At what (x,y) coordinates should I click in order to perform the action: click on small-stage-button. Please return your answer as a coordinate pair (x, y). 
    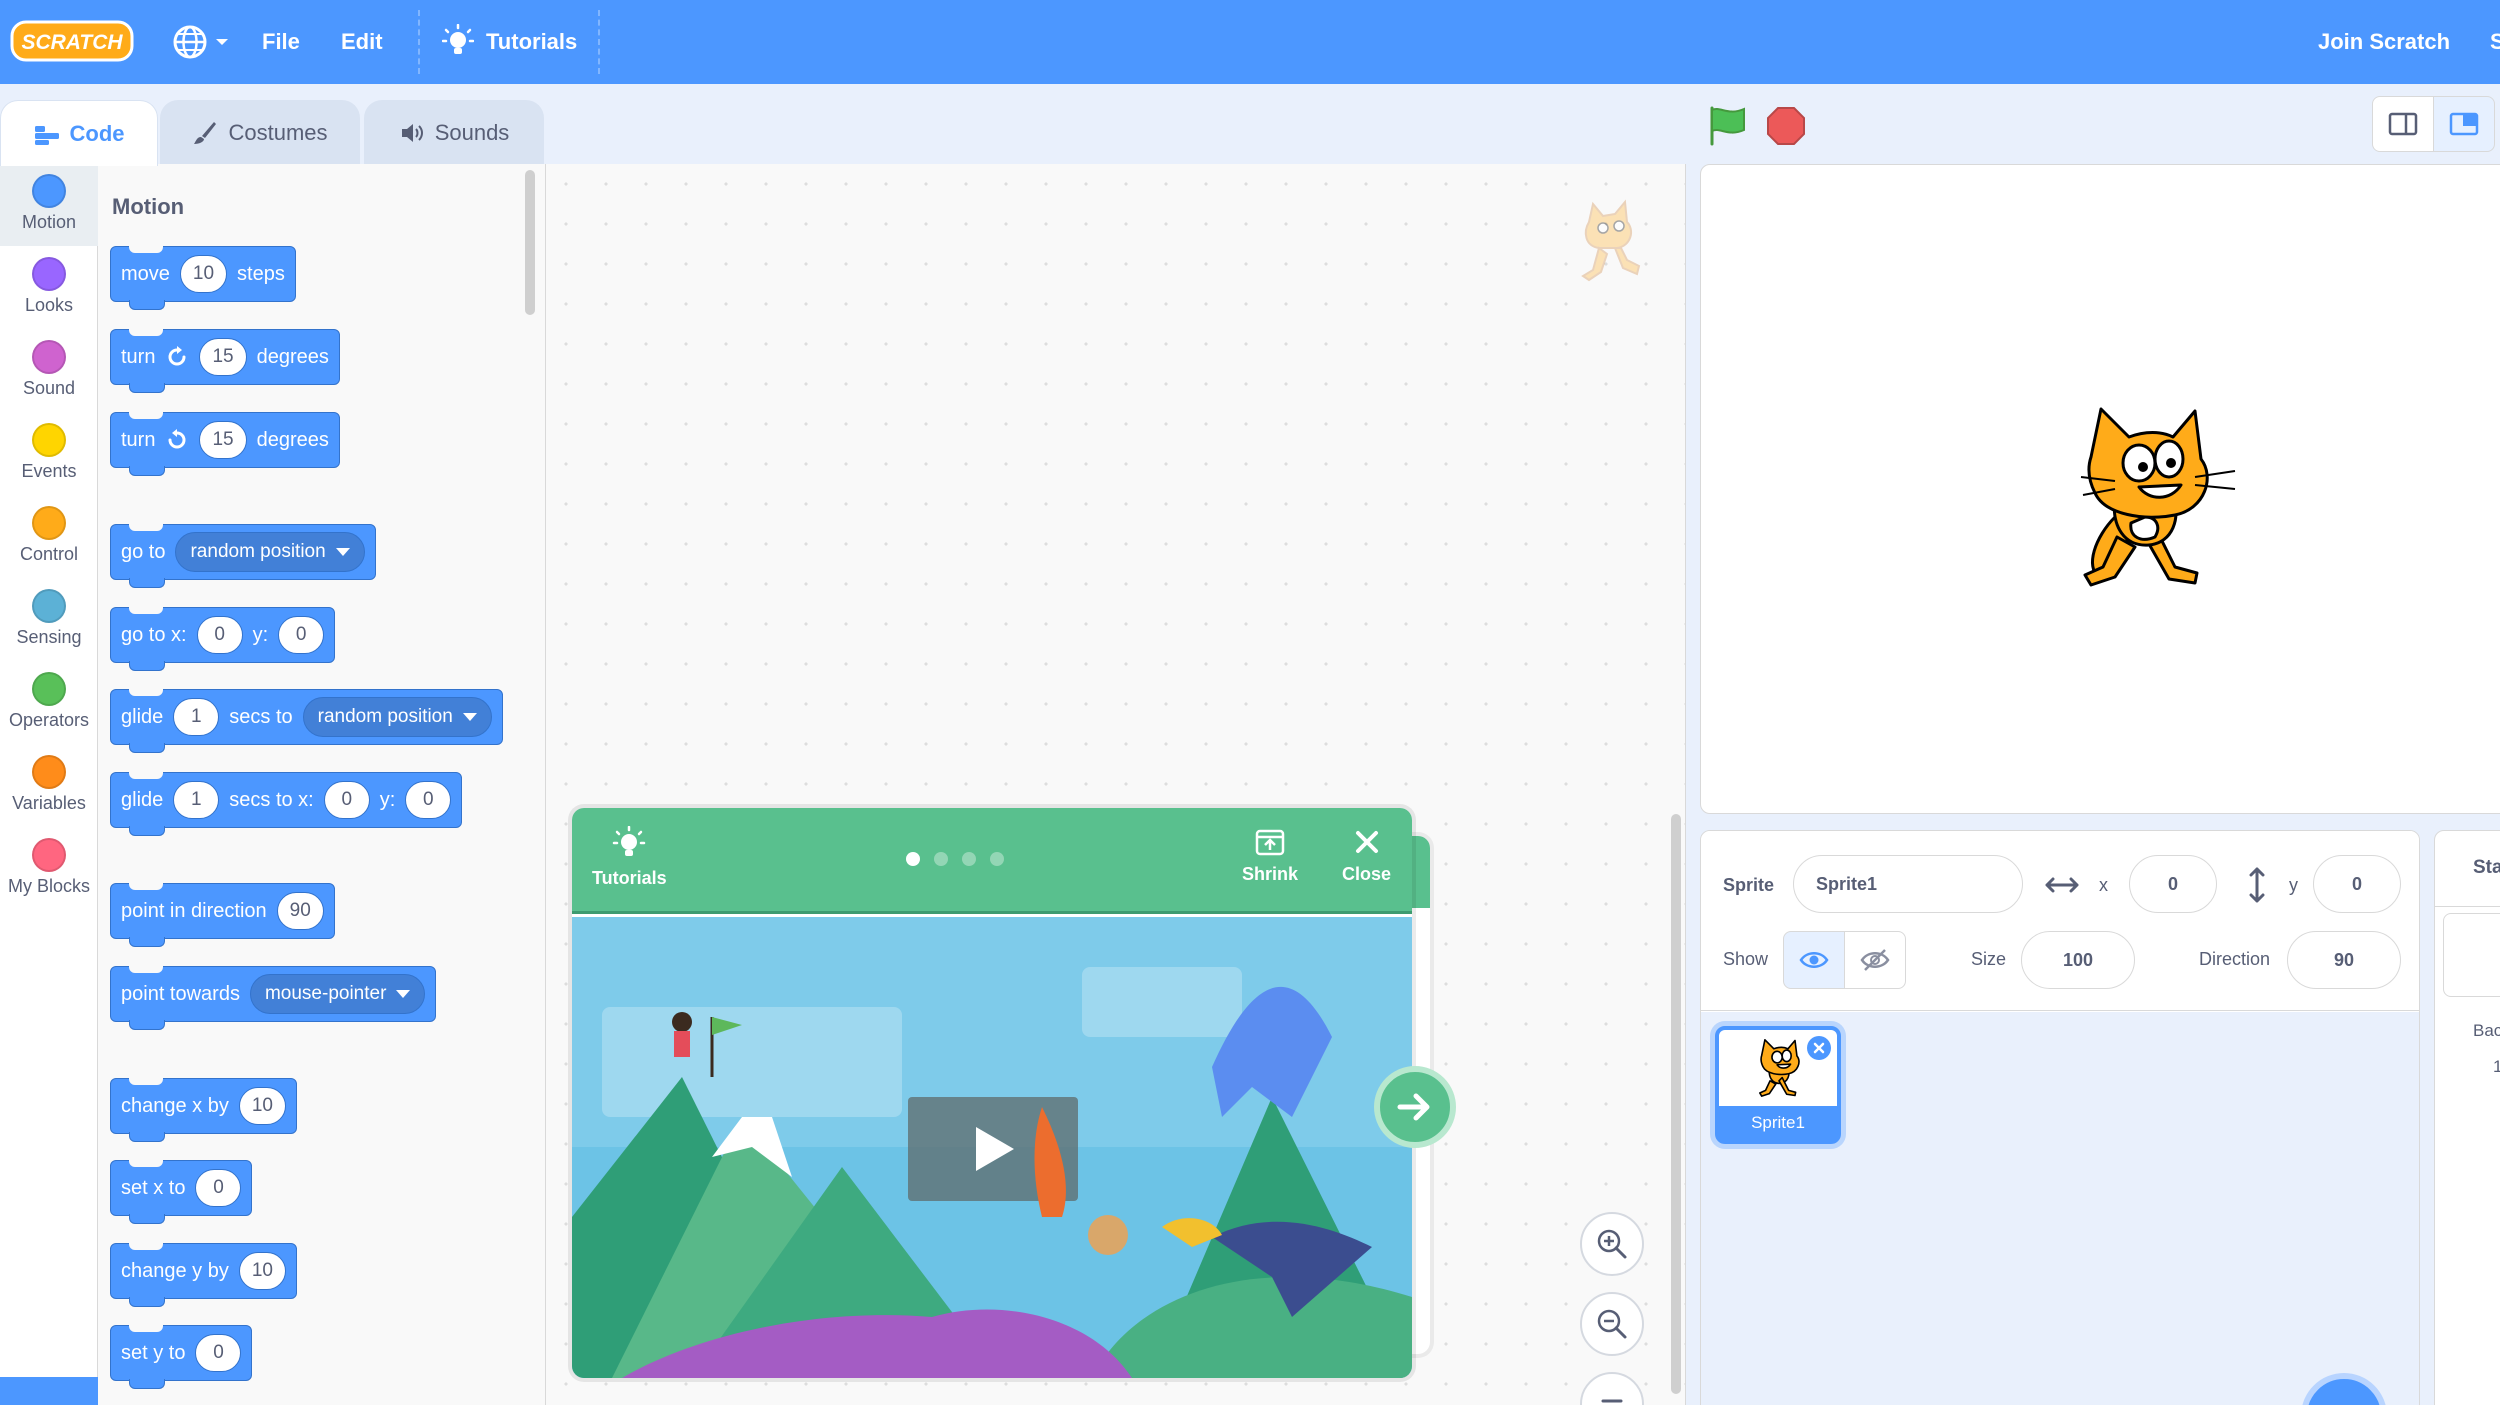
    Looking at the image, I should click on (2403, 124).